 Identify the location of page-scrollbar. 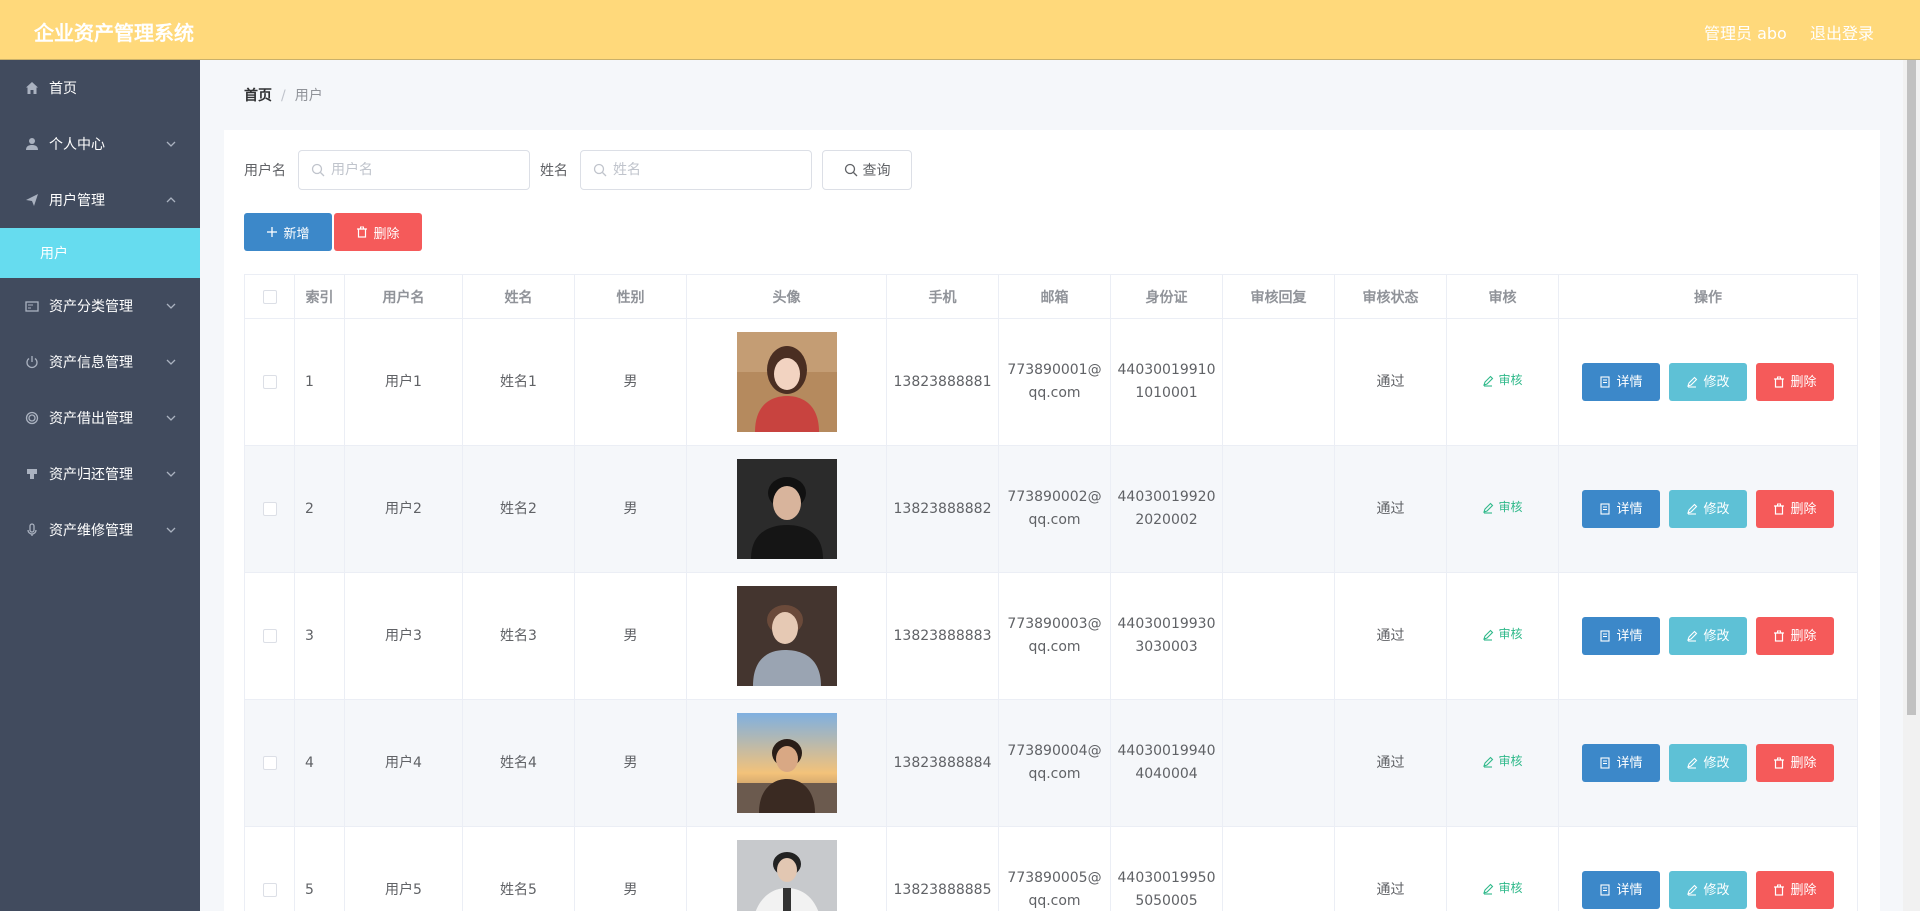
(1911, 485).